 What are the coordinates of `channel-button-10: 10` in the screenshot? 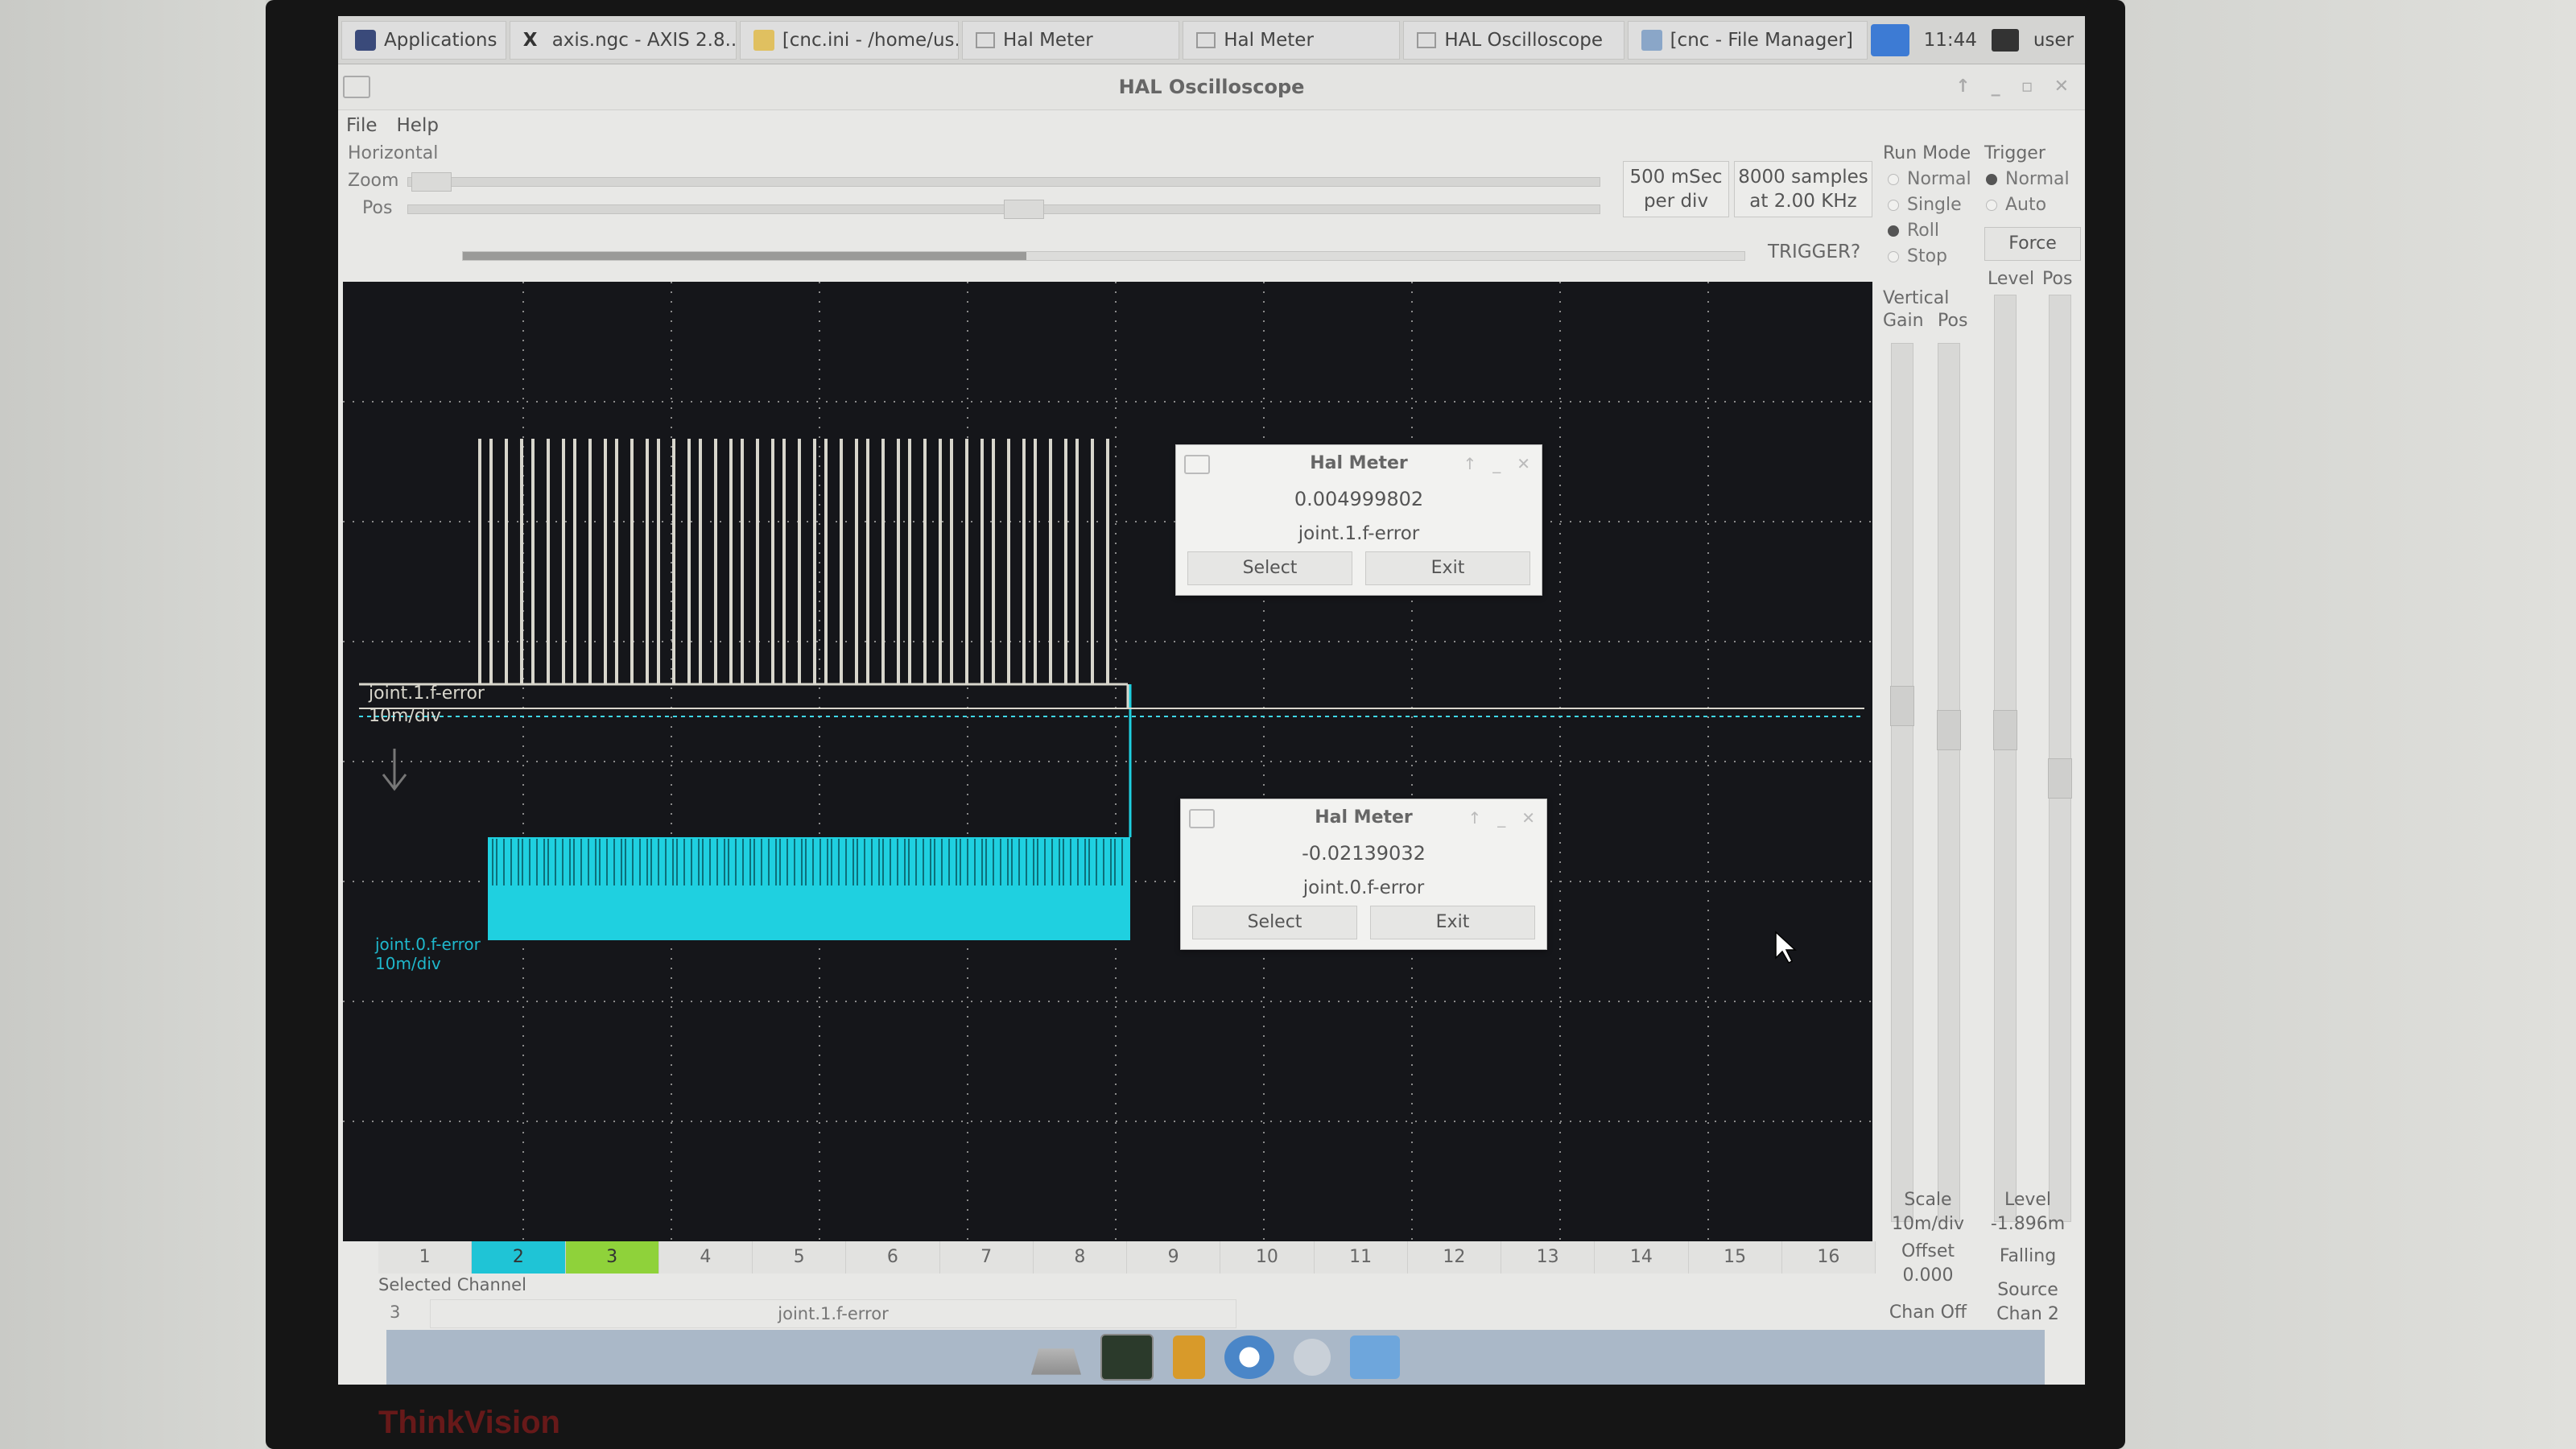 It's located at (1267, 1257).